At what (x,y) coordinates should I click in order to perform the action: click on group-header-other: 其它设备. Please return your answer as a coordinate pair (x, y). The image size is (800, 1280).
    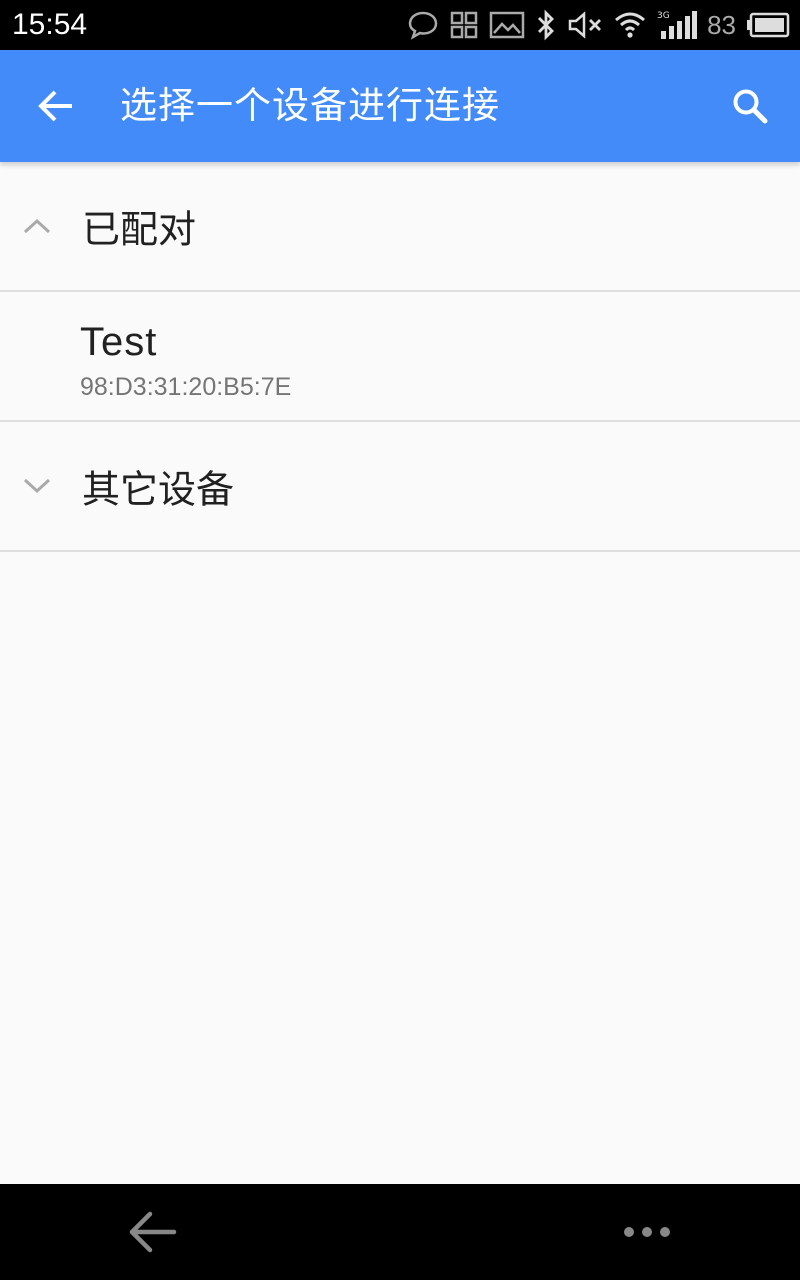
    Looking at the image, I should click on (400, 487).